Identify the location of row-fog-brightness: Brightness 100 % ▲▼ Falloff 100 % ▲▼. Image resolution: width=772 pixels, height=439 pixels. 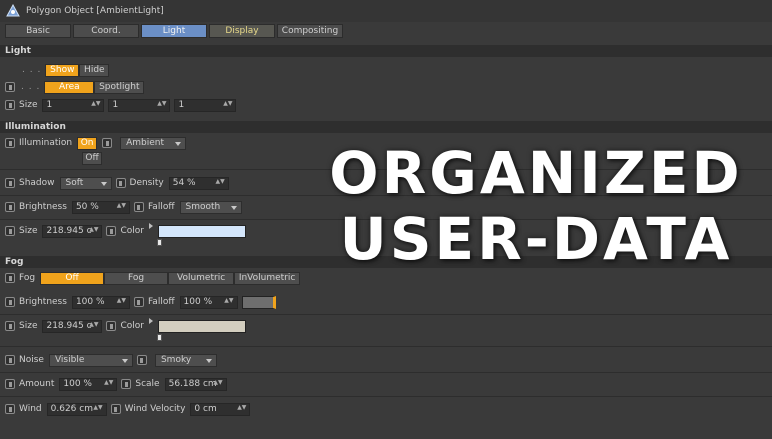
(140, 302).